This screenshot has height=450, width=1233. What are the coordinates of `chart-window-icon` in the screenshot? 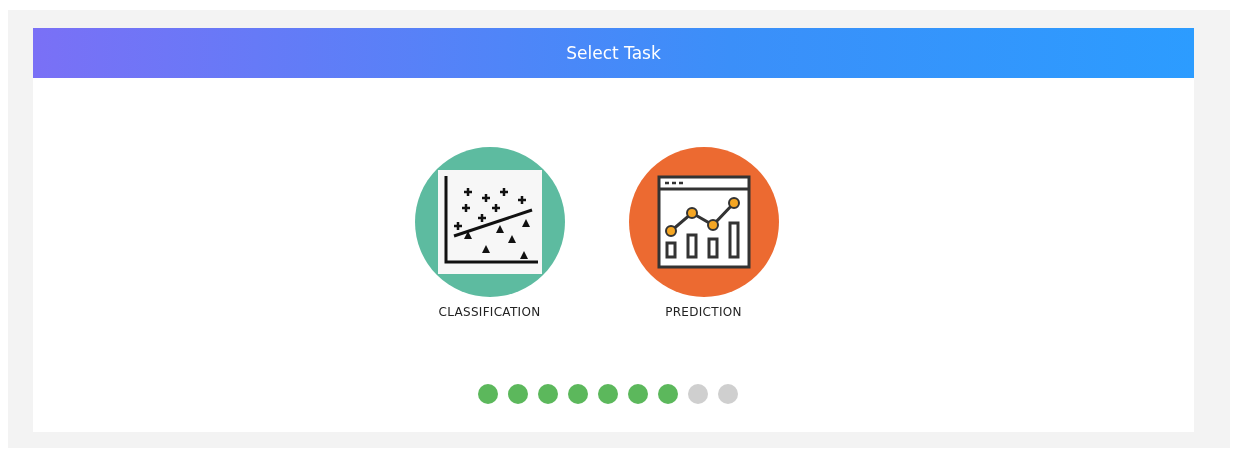 It's located at (703, 222).